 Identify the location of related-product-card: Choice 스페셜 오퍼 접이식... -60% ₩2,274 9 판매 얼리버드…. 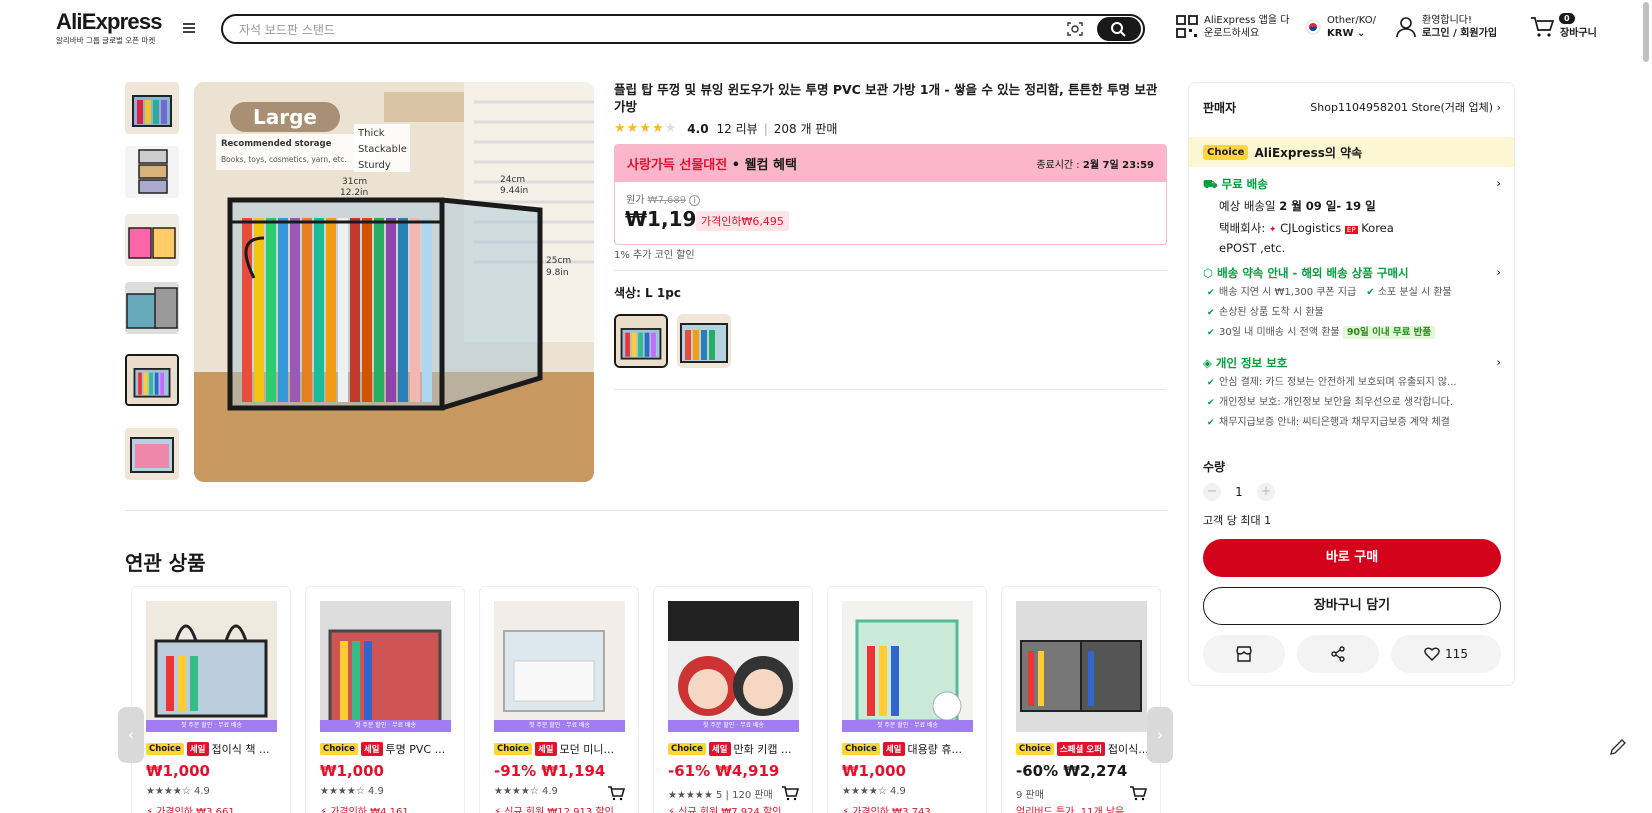
(1081, 699).